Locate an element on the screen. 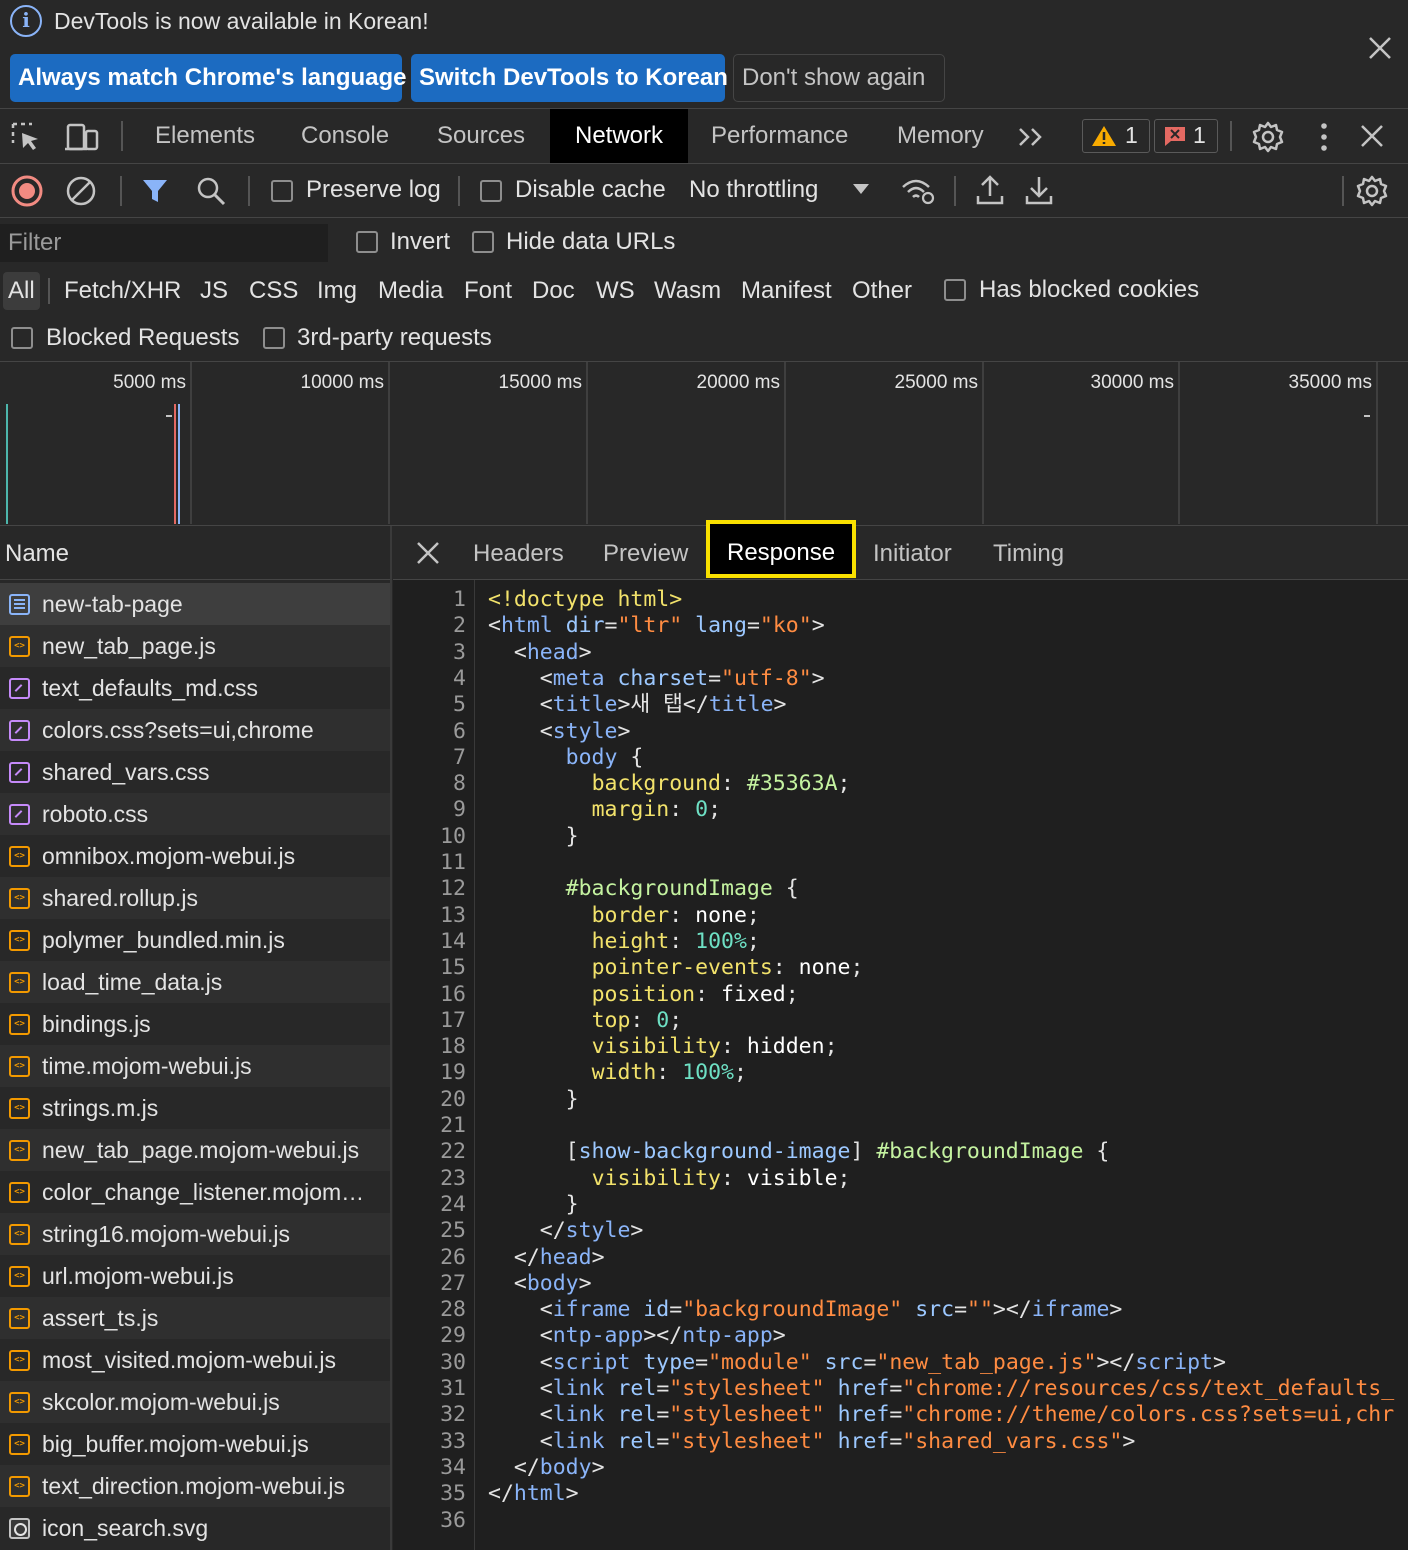  has-blocked-cookies-checkbox is located at coordinates (955, 290).